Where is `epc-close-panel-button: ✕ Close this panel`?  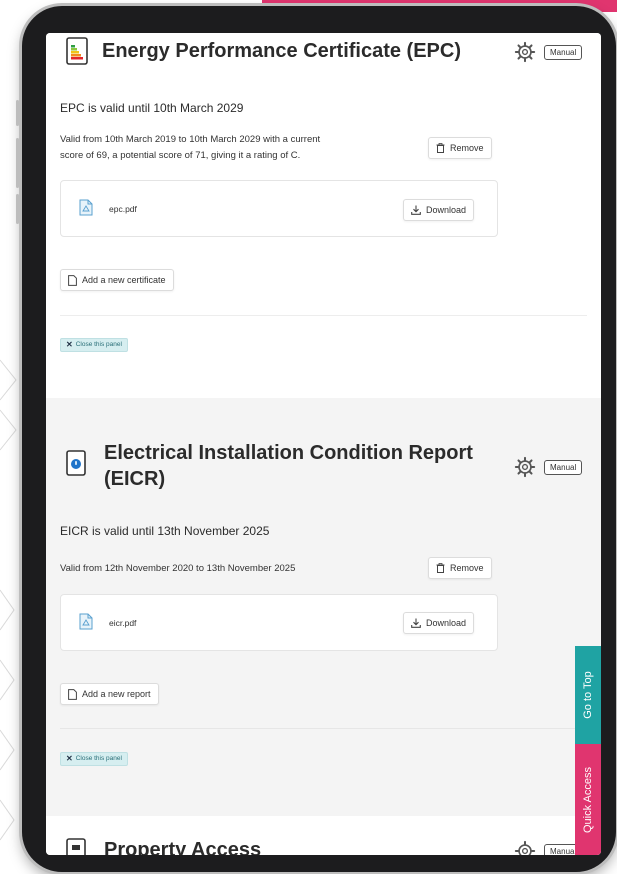
epc-close-panel-button: ✕ Close this panel is located at coordinates (94, 345).